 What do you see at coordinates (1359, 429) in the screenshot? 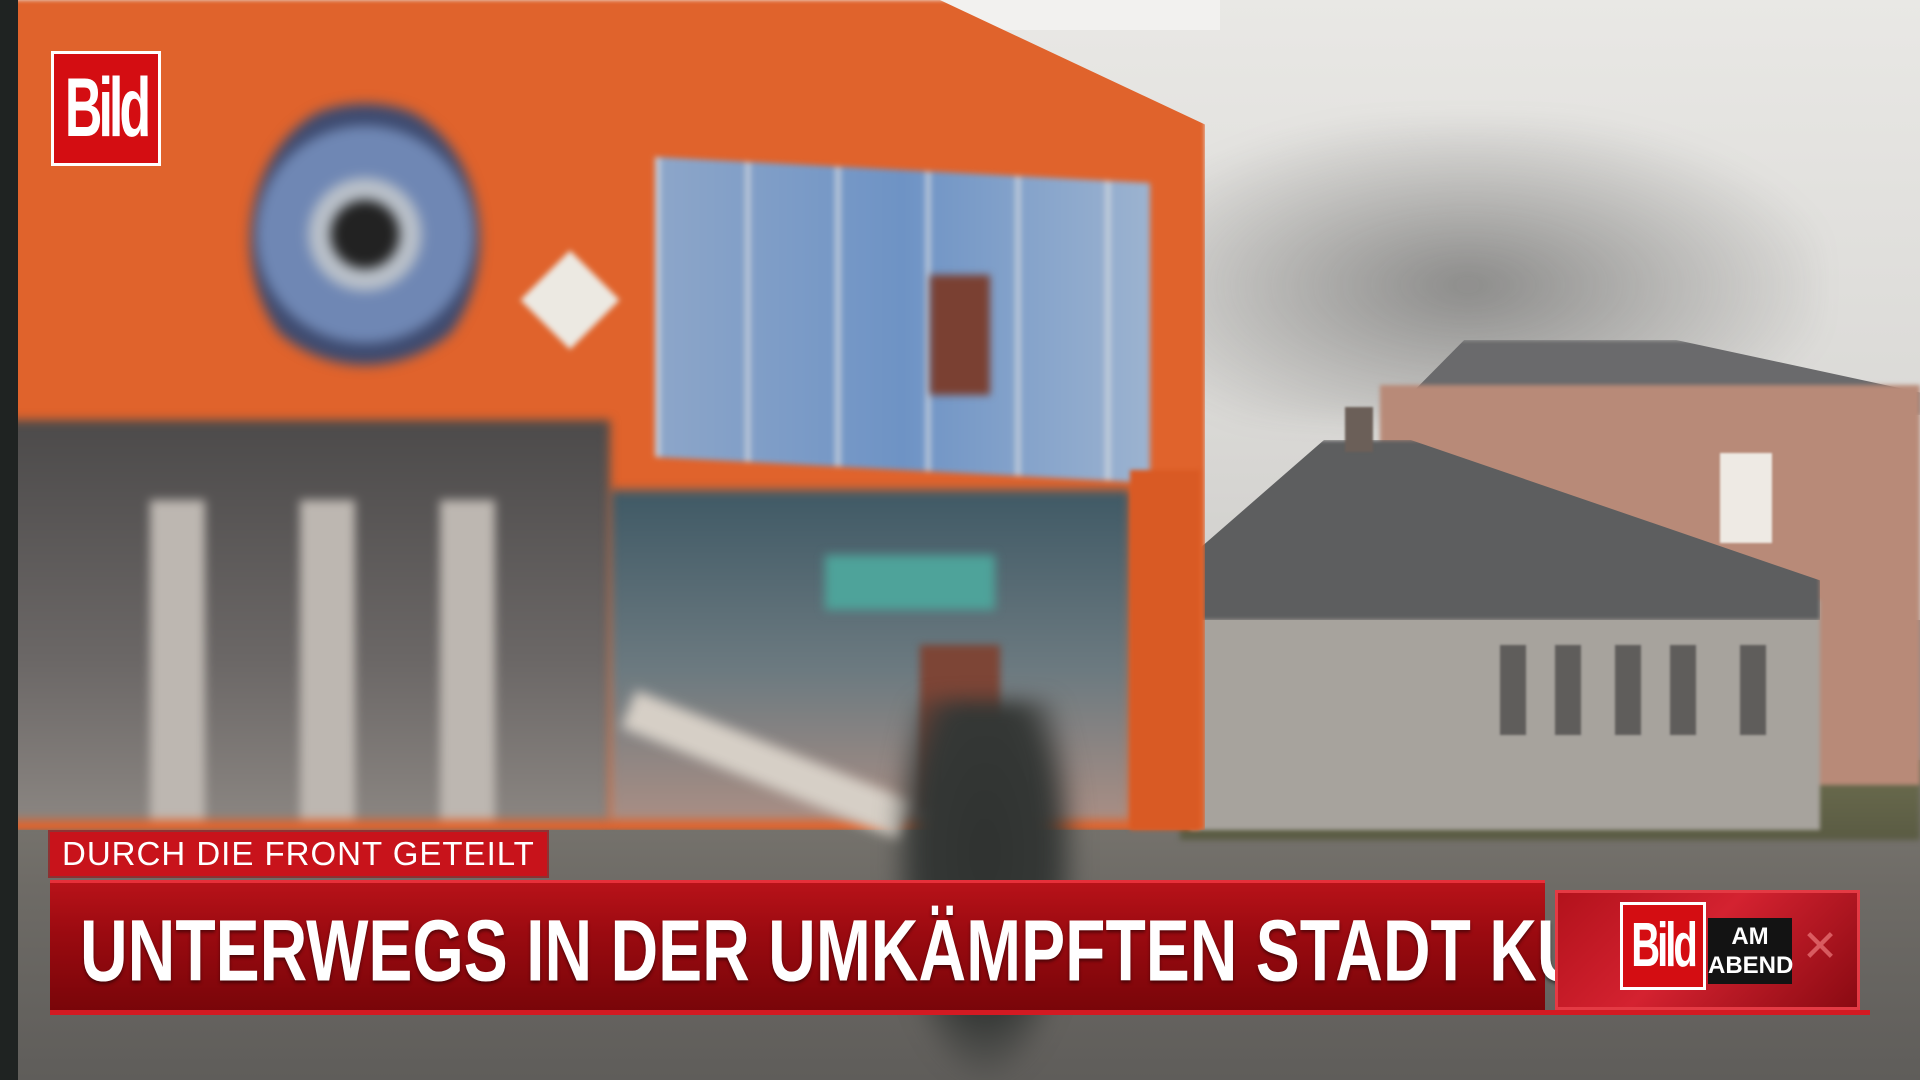
I see `chimney` at bounding box center [1359, 429].